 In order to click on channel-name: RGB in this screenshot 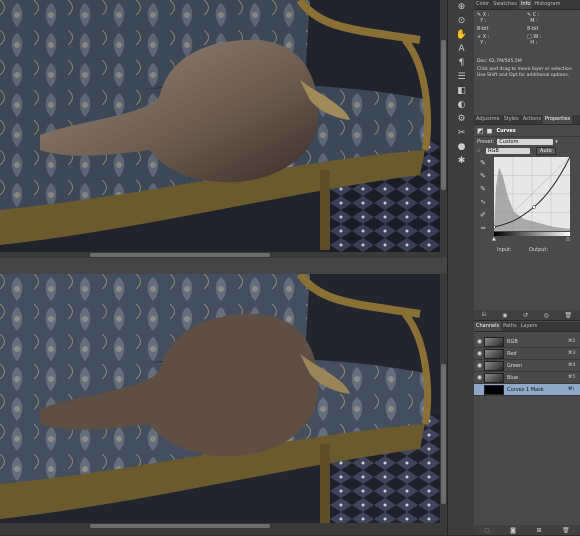, I will do `click(512, 341)`.